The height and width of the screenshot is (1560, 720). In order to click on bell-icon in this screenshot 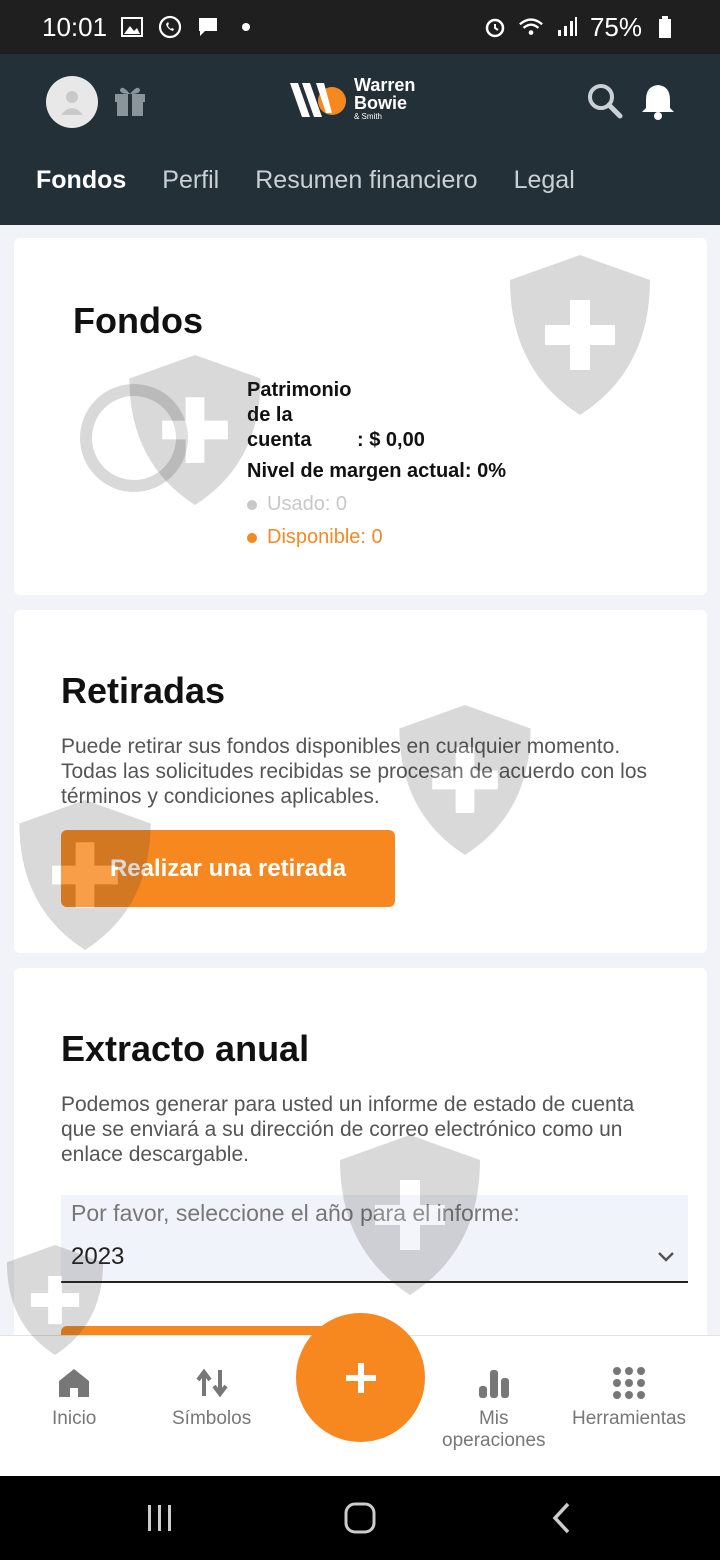, I will do `click(658, 101)`.